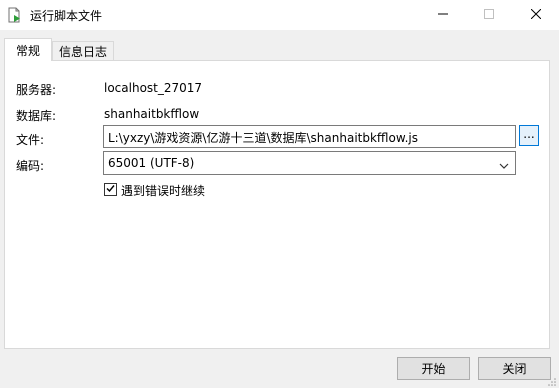 The width and height of the screenshot is (559, 388). What do you see at coordinates (30, 140) in the screenshot?
I see `file-label: 文件:` at bounding box center [30, 140].